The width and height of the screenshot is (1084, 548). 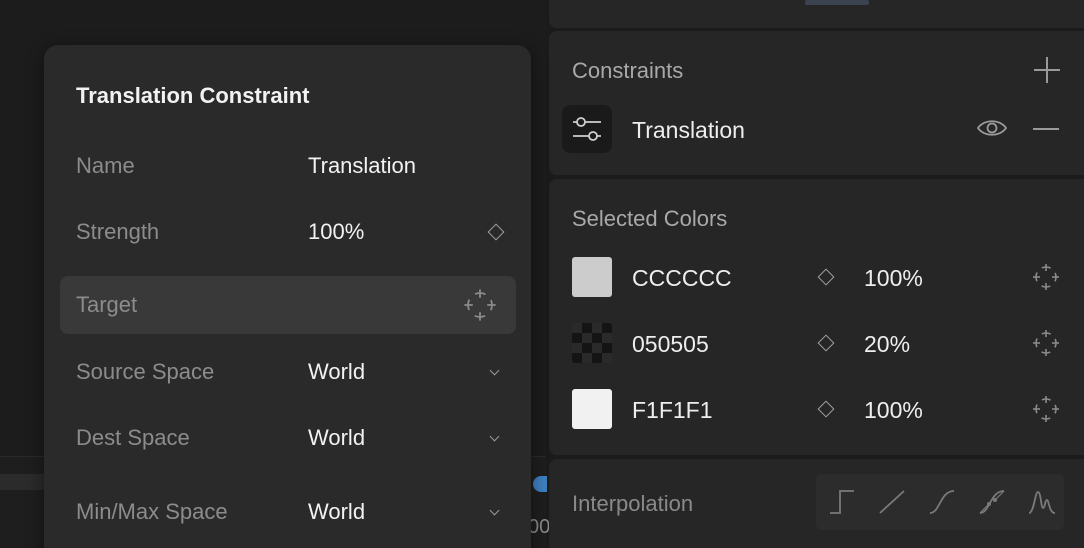 What do you see at coordinates (1042, 502) in the screenshot?
I see `elastic-icon` at bounding box center [1042, 502].